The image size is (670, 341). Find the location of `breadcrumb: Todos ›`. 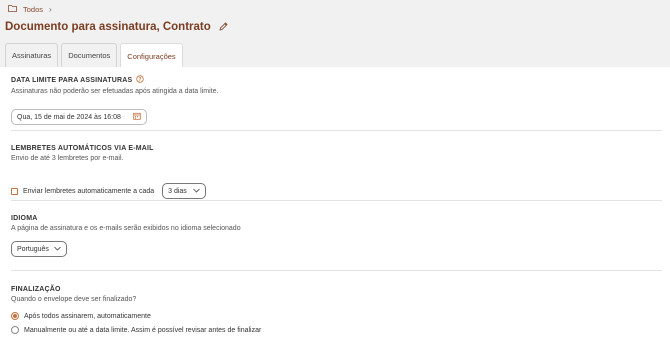

breadcrumb: Todos › is located at coordinates (30, 9).